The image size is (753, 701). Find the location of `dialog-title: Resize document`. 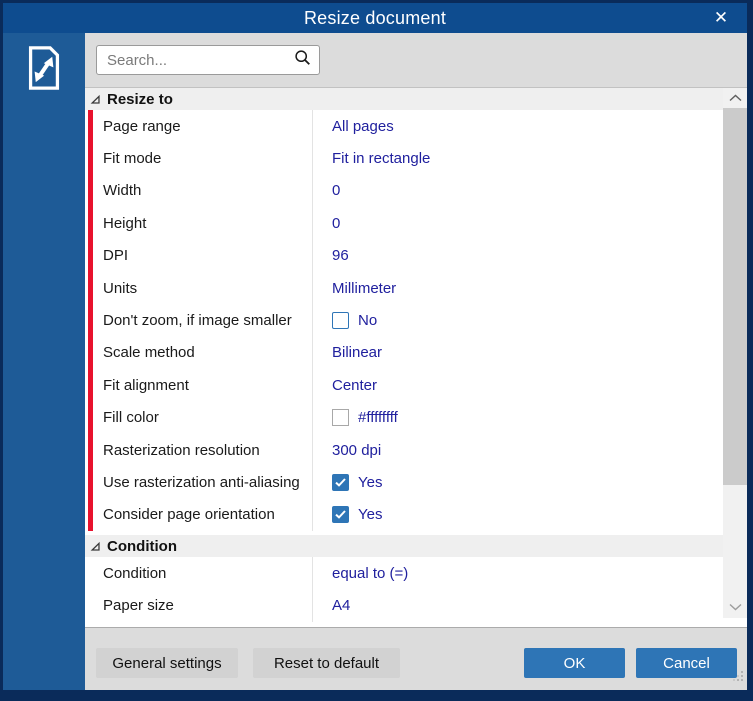

dialog-title: Resize document is located at coordinates (375, 17).